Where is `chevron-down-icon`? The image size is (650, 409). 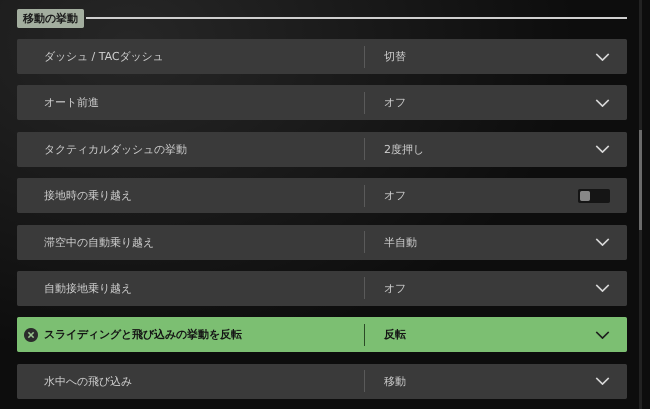 chevron-down-icon is located at coordinates (602, 334).